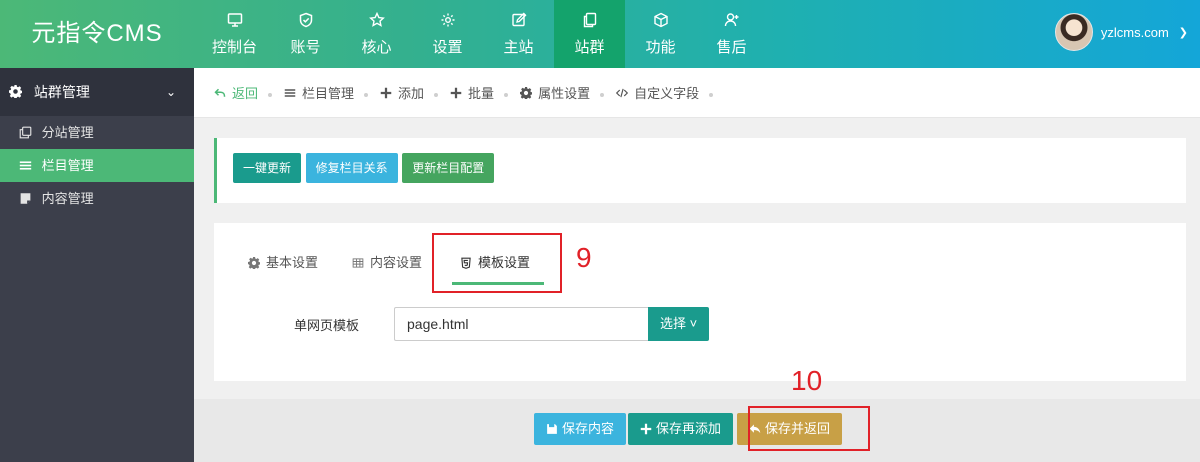 This screenshot has width=1200, height=462. I want to click on sidebar-item-label: 分站管理, so click(67, 132).